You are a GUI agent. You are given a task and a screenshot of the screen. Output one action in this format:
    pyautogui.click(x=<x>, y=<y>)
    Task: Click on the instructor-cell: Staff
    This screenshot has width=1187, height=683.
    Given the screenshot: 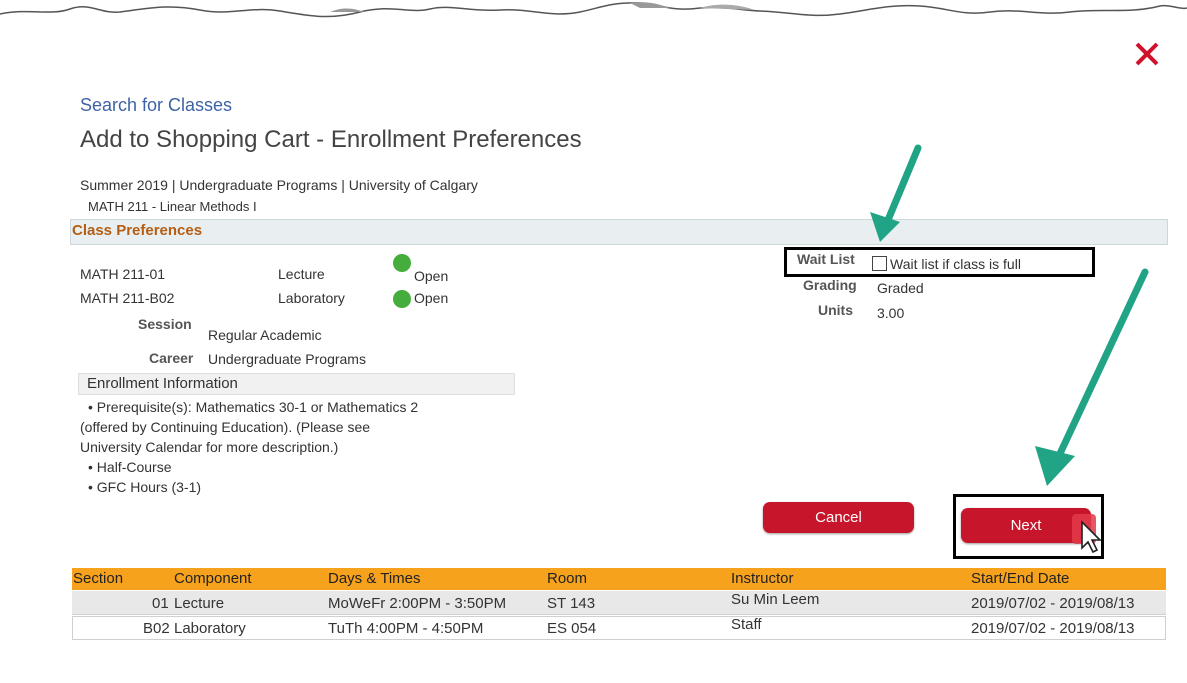 What is the action you would take?
    pyautogui.click(x=746, y=624)
    